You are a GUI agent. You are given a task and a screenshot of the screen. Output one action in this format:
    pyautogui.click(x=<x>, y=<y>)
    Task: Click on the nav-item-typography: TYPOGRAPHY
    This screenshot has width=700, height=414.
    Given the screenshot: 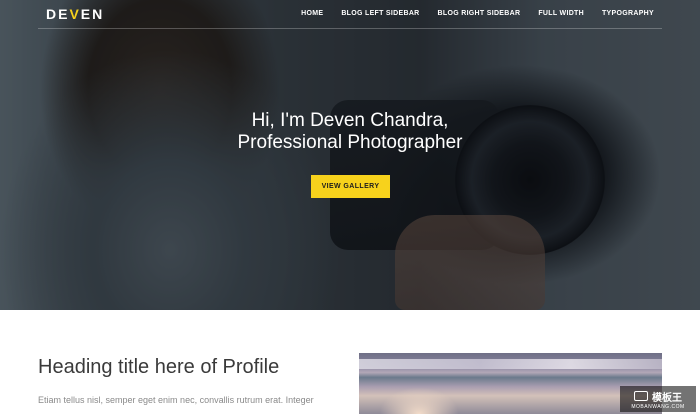 What is the action you would take?
    pyautogui.click(x=628, y=13)
    